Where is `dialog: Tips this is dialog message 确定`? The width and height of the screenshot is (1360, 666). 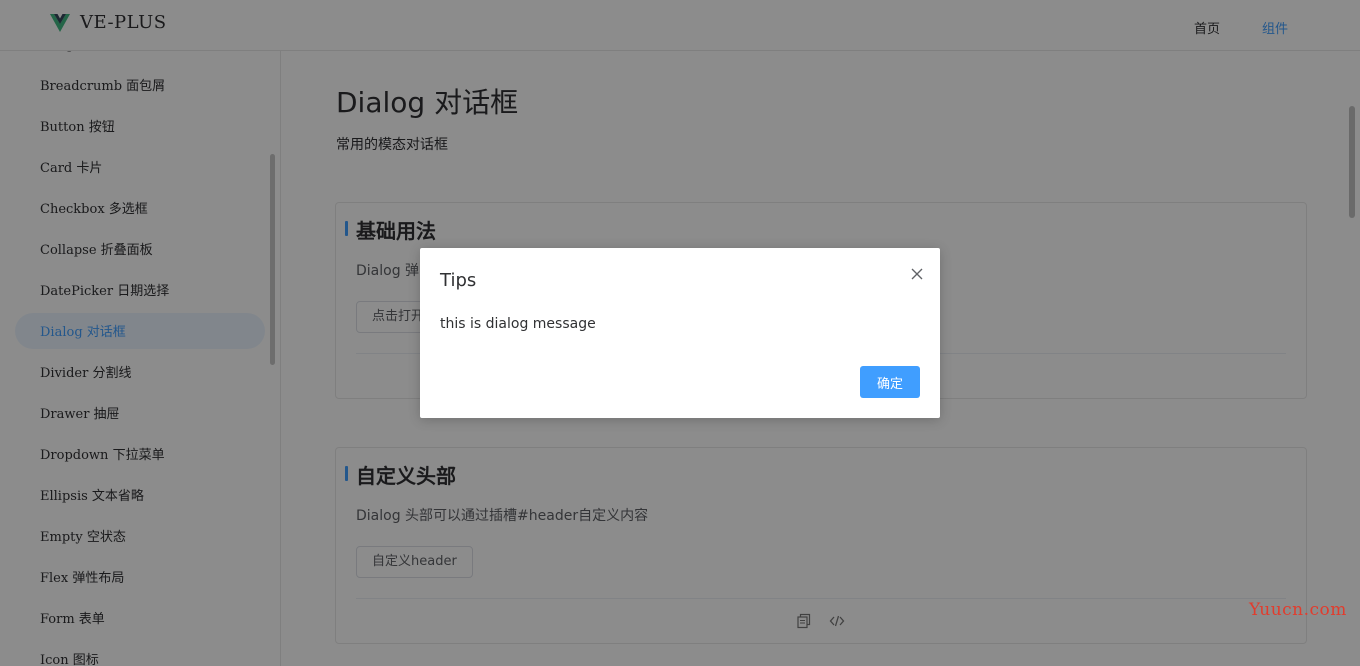 dialog: Tips this is dialog message 确定 is located at coordinates (680, 333).